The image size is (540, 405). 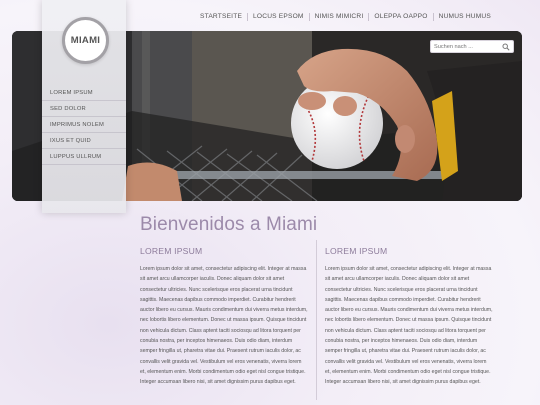 What do you see at coordinates (468, 46) in the screenshot?
I see `search-input` at bounding box center [468, 46].